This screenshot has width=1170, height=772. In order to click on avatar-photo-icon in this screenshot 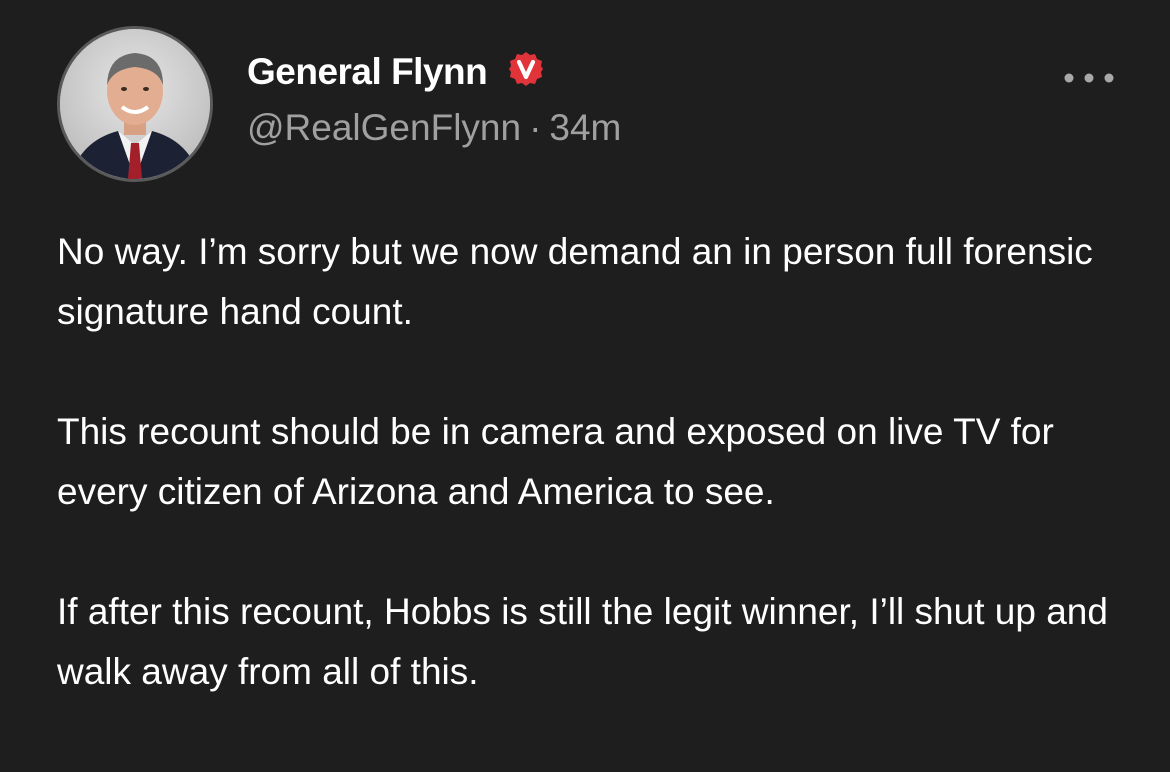, I will do `click(135, 104)`.